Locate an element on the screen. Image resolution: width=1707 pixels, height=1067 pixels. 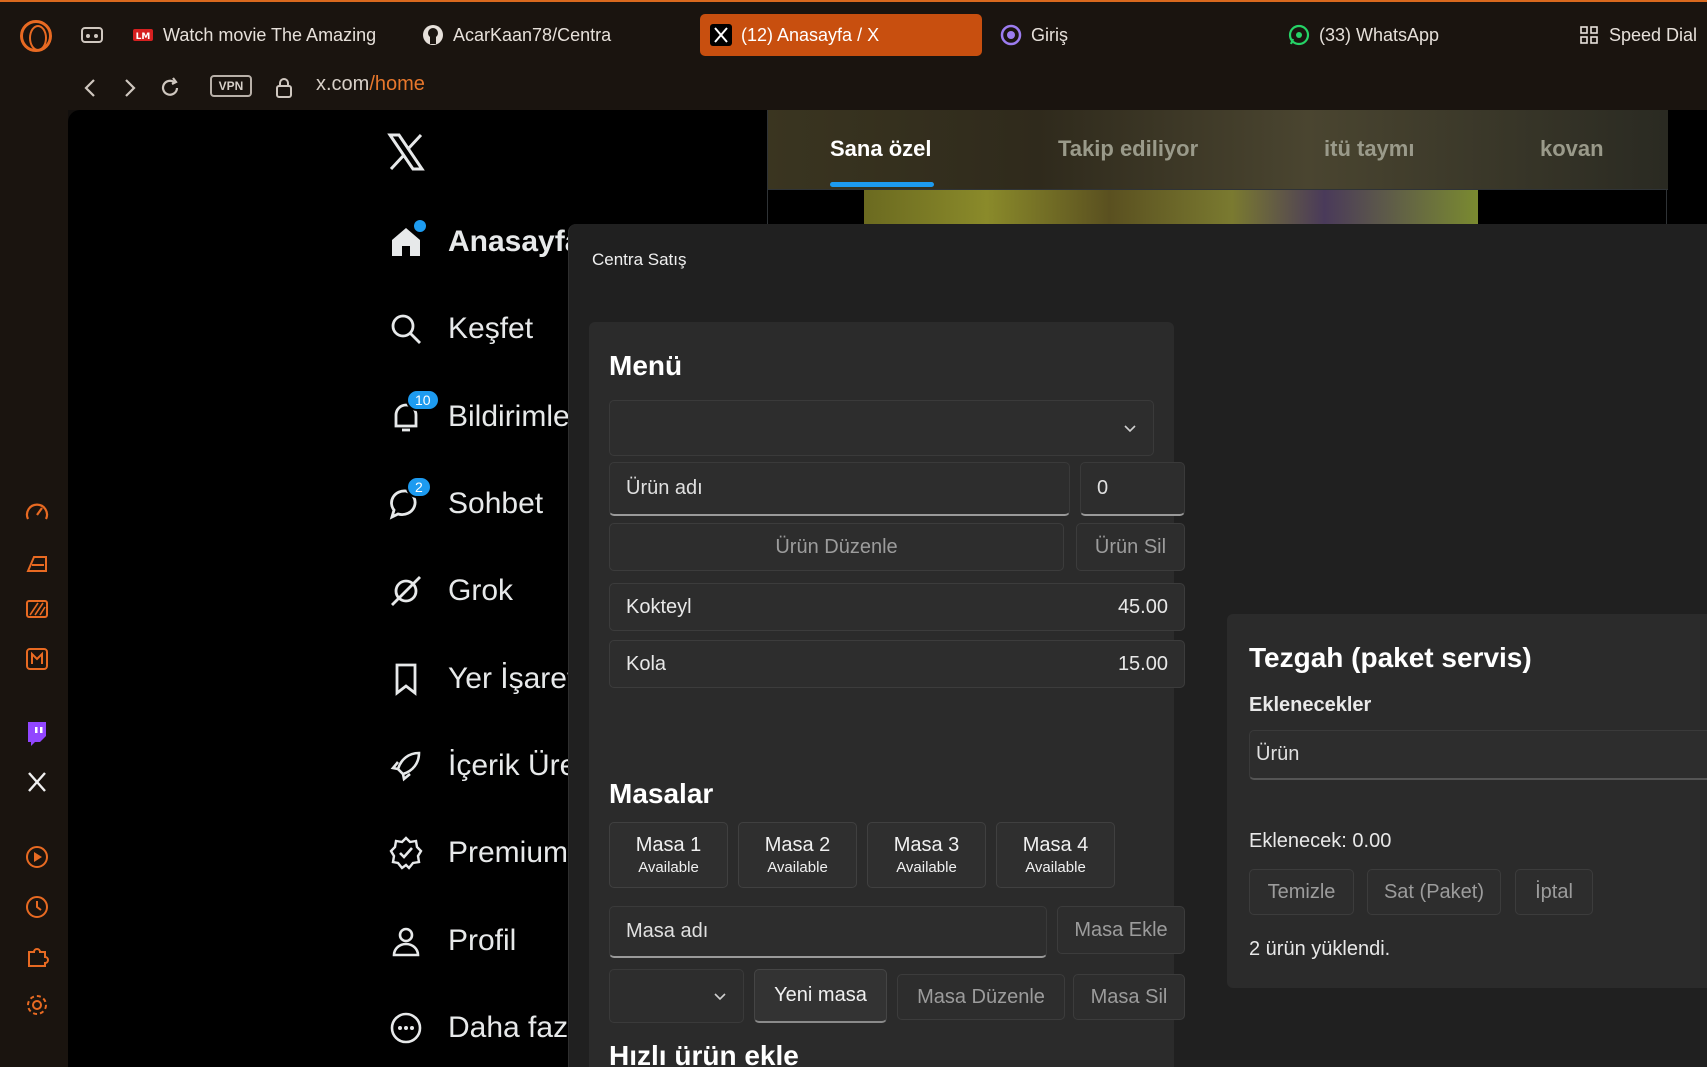
tables-heading: Masalar is located at coordinates (661, 793).